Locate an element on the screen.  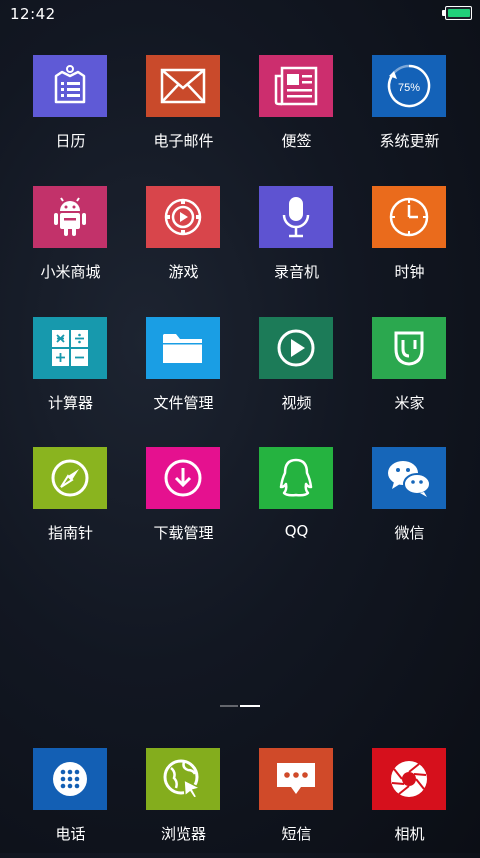
qq-penguin-icon is located at coordinates (296, 478).